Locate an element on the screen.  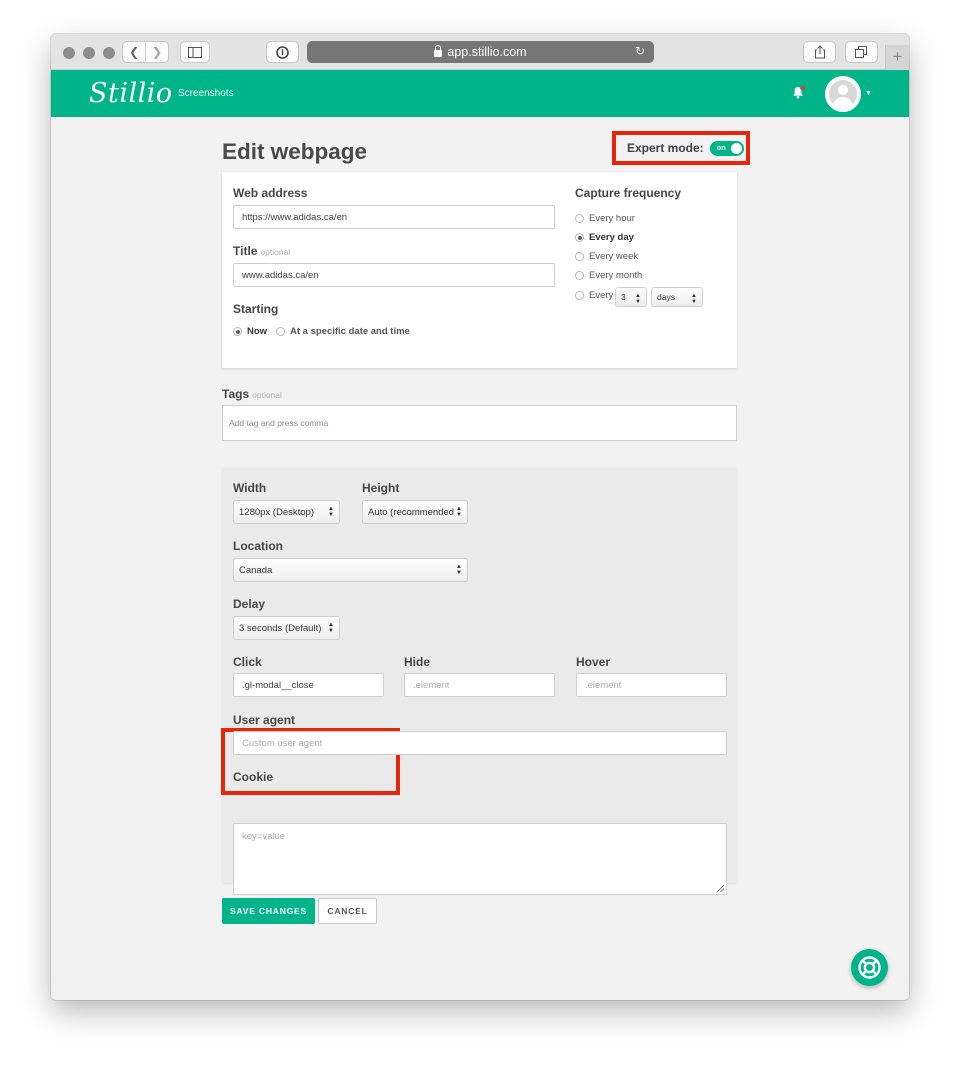
capture-custom-option: Every is located at coordinates (594, 295).